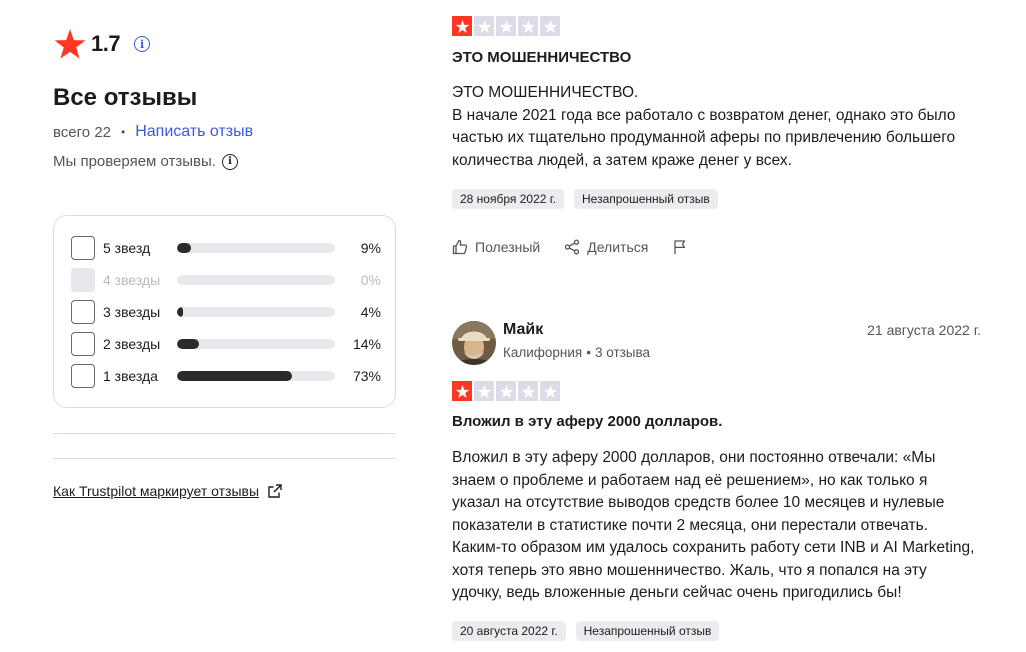 This screenshot has height=652, width=1026. What do you see at coordinates (587, 421) in the screenshot?
I see `review-title: Вложил в эту аферу 2000 долларов.` at bounding box center [587, 421].